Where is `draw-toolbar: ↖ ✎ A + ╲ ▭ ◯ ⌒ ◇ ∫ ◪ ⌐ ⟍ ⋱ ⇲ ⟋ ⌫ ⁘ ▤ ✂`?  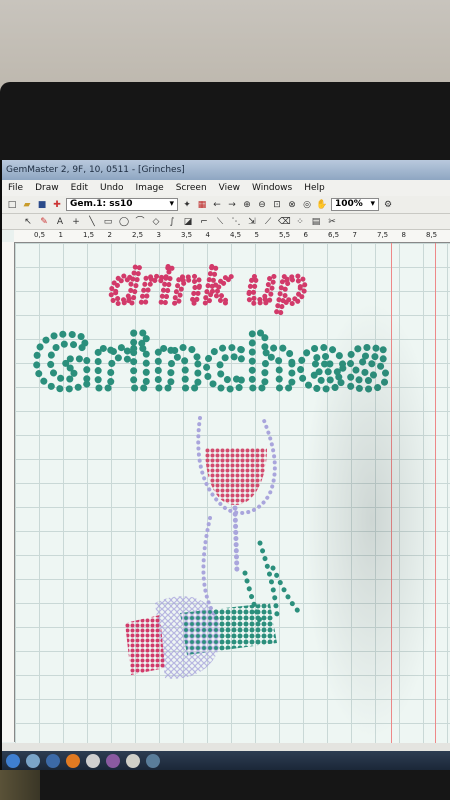 draw-toolbar: ↖ ✎ A + ╲ ▭ ◯ ⌒ ◇ ∫ ◪ ⌐ ⟍ ⋱ ⇲ ⟋ ⌫ ⁘ ▤ ✂ is located at coordinates (226, 222).